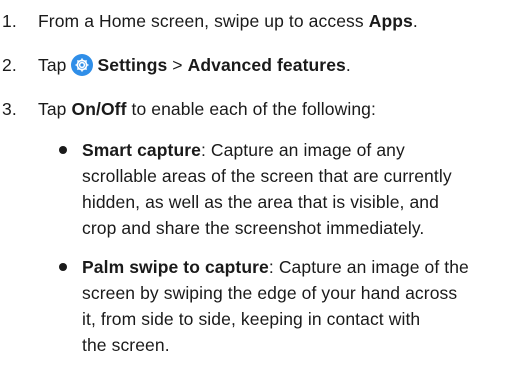 This screenshot has width=525, height=377. I want to click on step-text: Tap Settings > Advanced features., so click(194, 65).